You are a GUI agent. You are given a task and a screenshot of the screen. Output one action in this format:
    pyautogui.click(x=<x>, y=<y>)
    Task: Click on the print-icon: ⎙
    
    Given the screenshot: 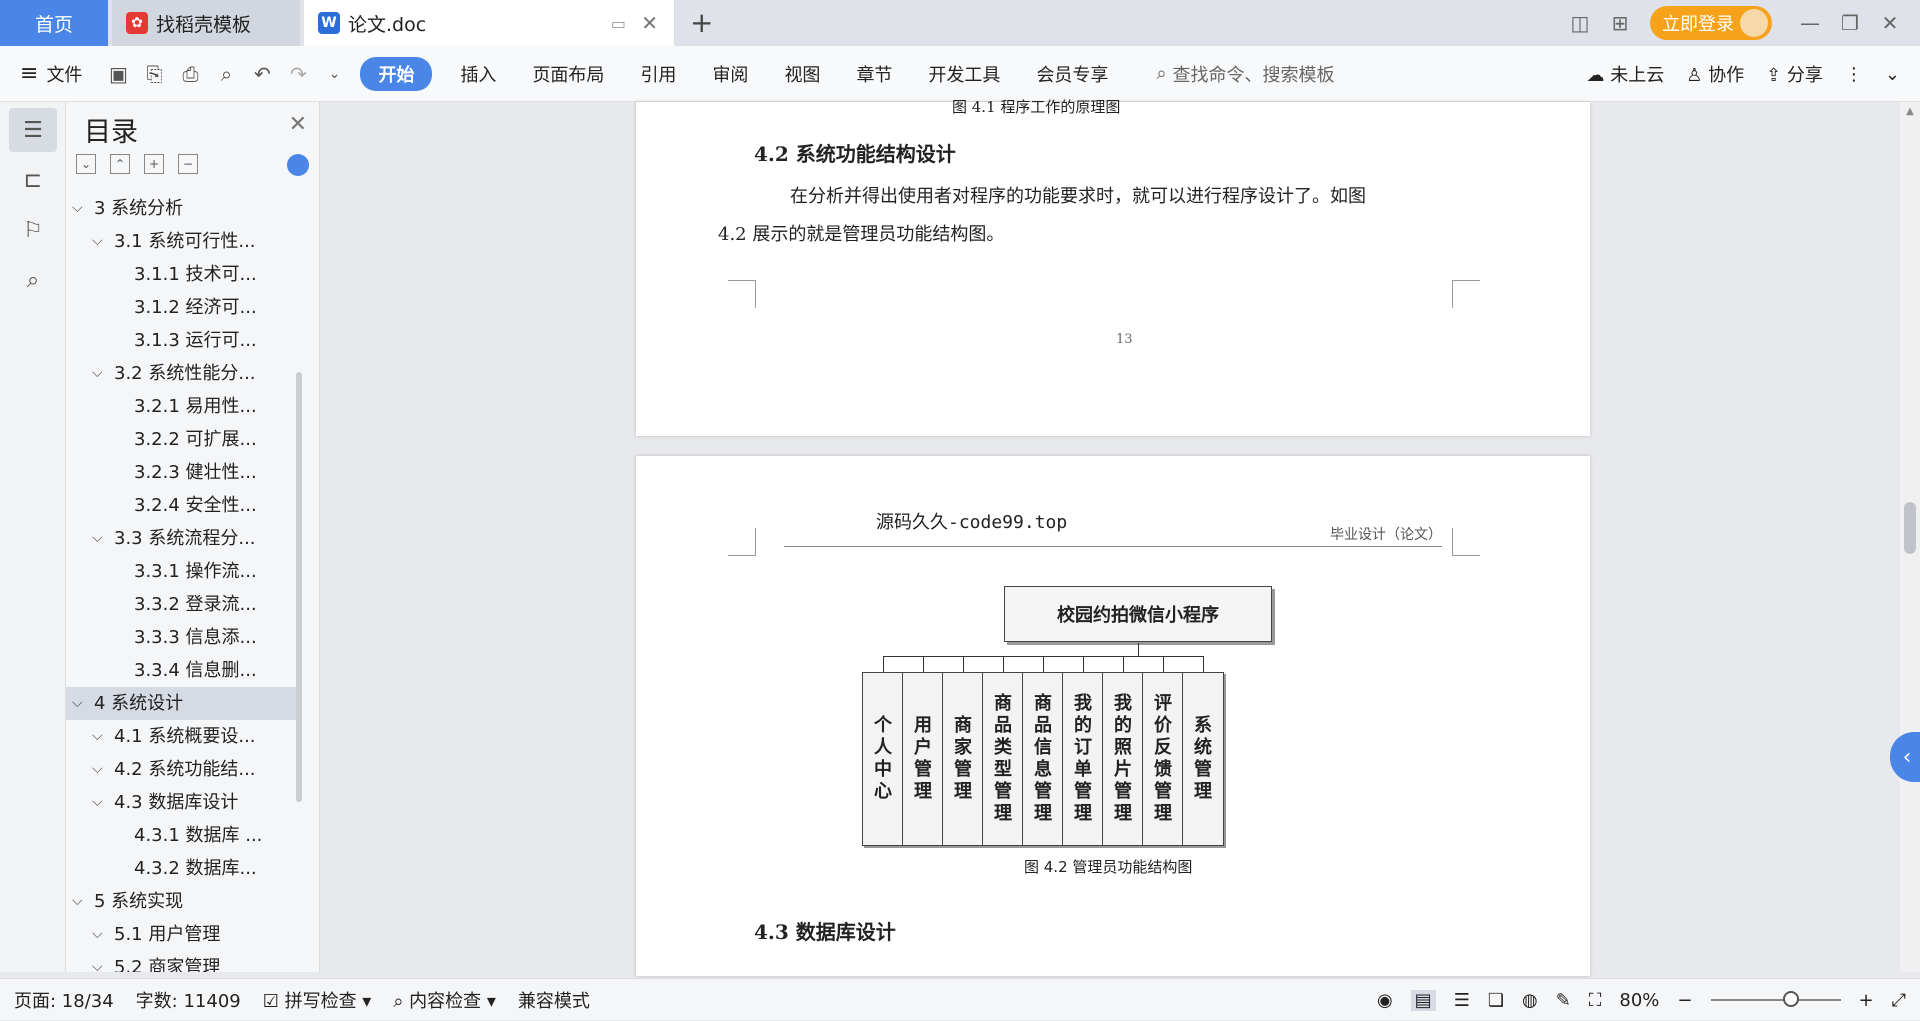 What is the action you would take?
    pyautogui.click(x=190, y=74)
    